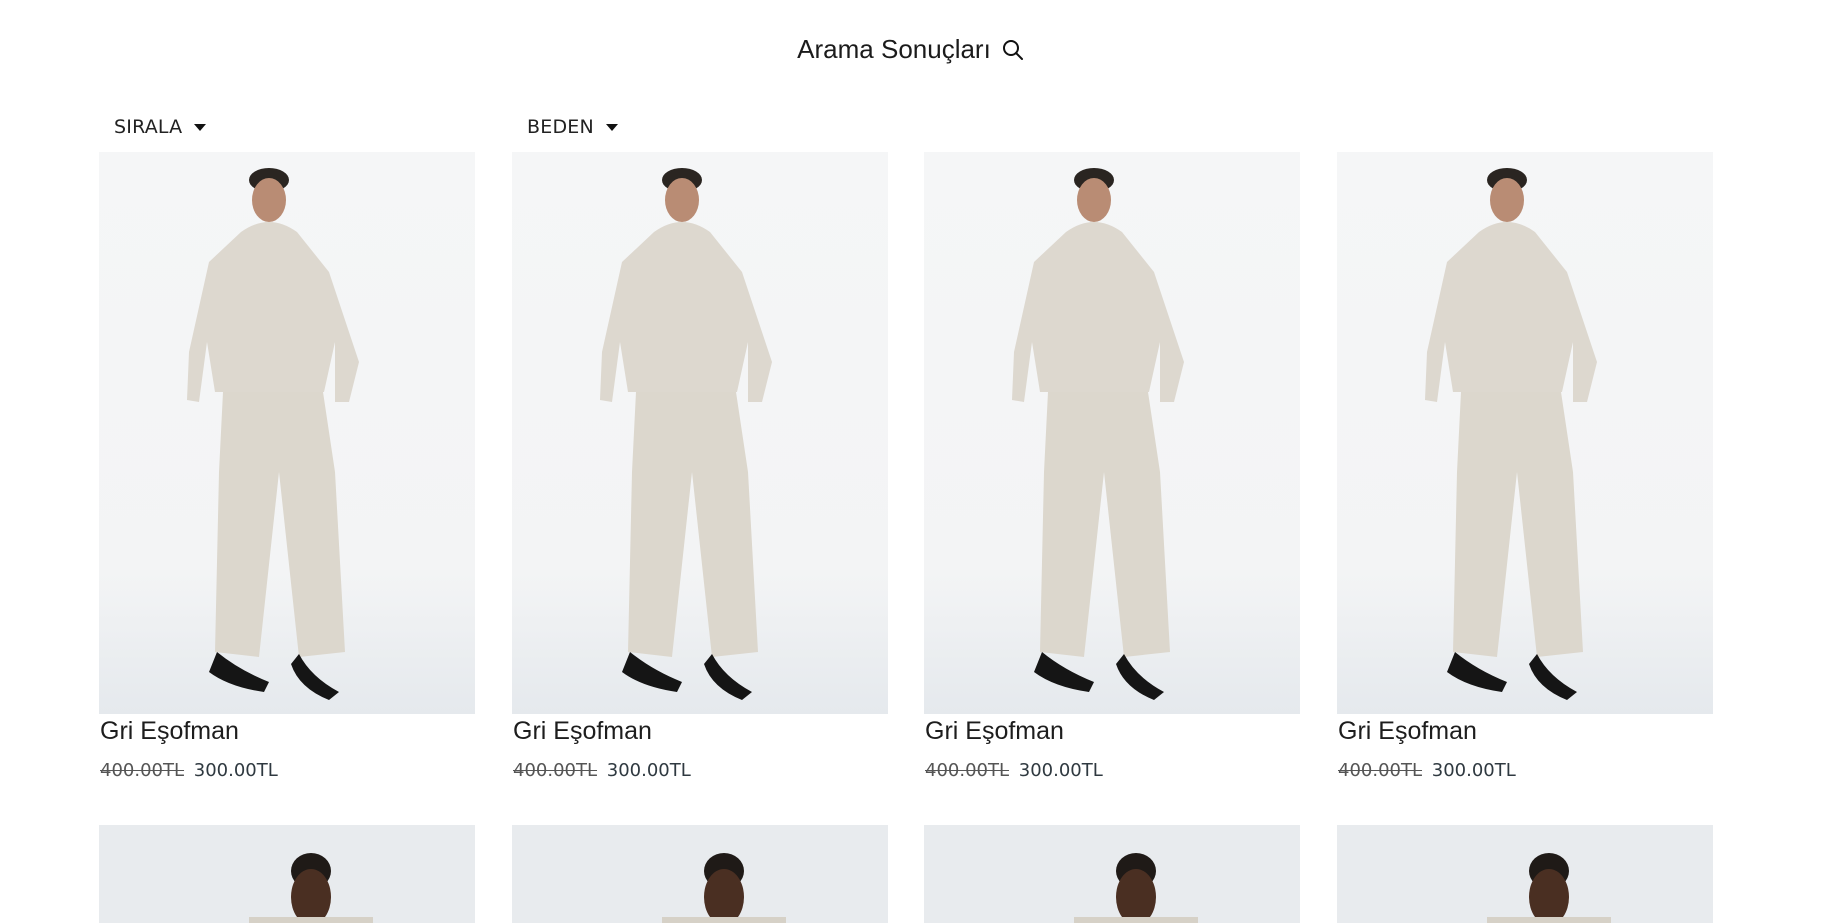 Image resolution: width=1822 pixels, height=923 pixels. I want to click on sort-dropdown: SIRALA, so click(160, 127).